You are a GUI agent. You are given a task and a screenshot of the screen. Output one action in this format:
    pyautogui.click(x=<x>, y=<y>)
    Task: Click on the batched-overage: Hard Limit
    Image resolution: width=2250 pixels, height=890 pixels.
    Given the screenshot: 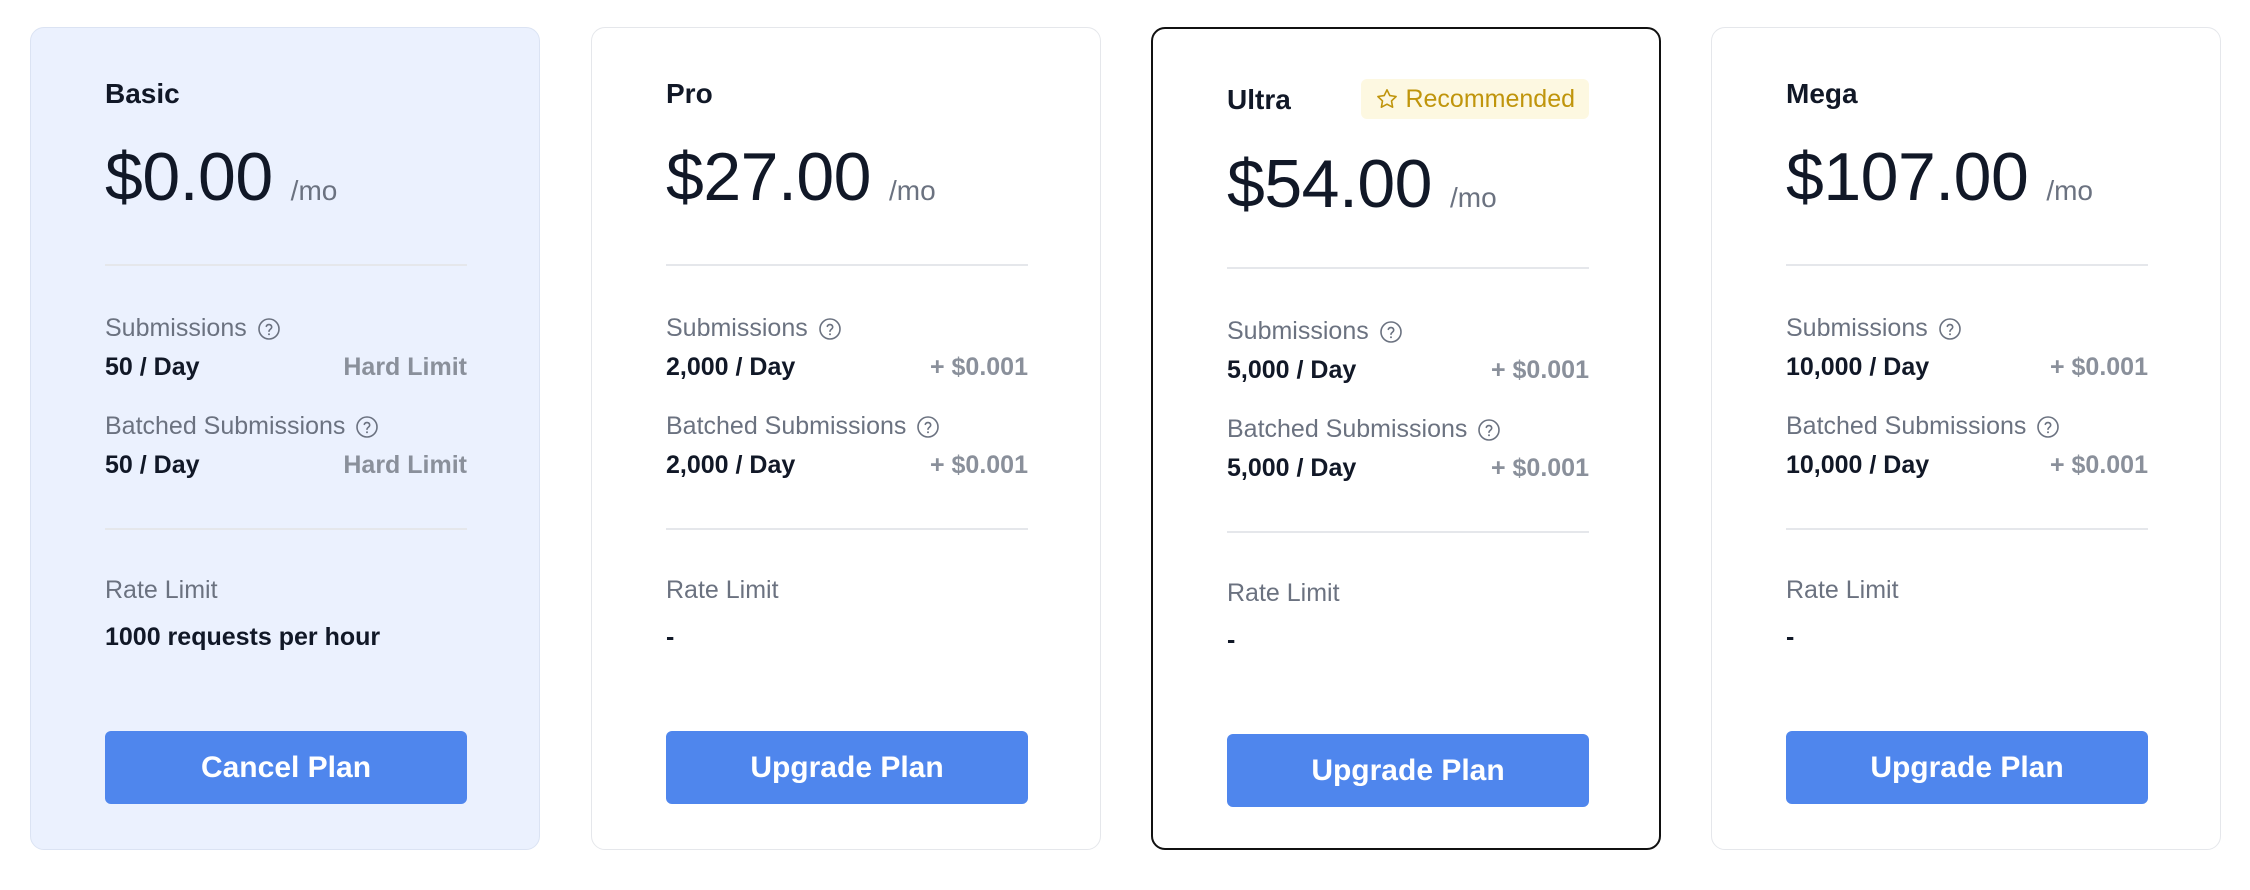 What is the action you would take?
    pyautogui.click(x=405, y=465)
    